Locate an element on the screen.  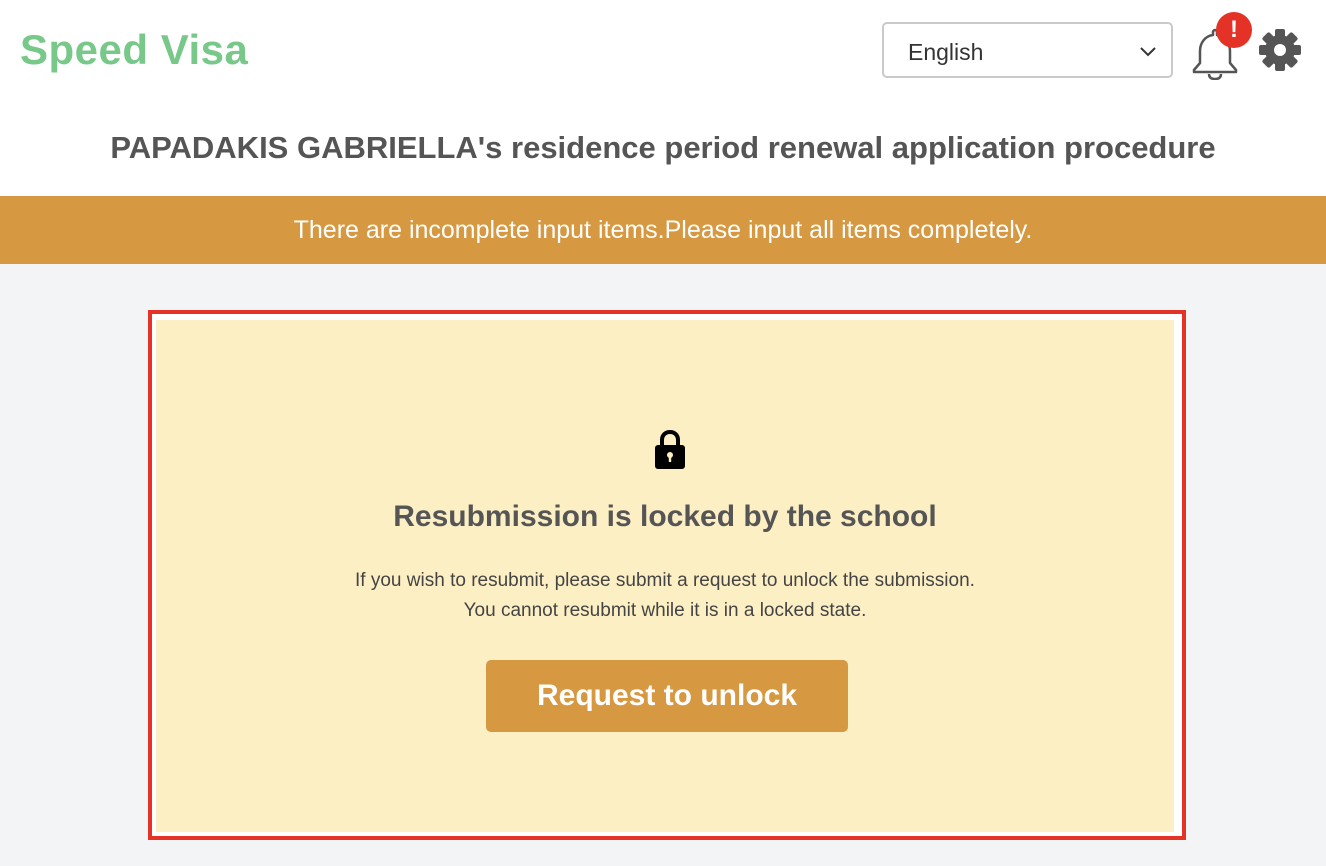
app-logo: Speed Visa is located at coordinates (134, 50).